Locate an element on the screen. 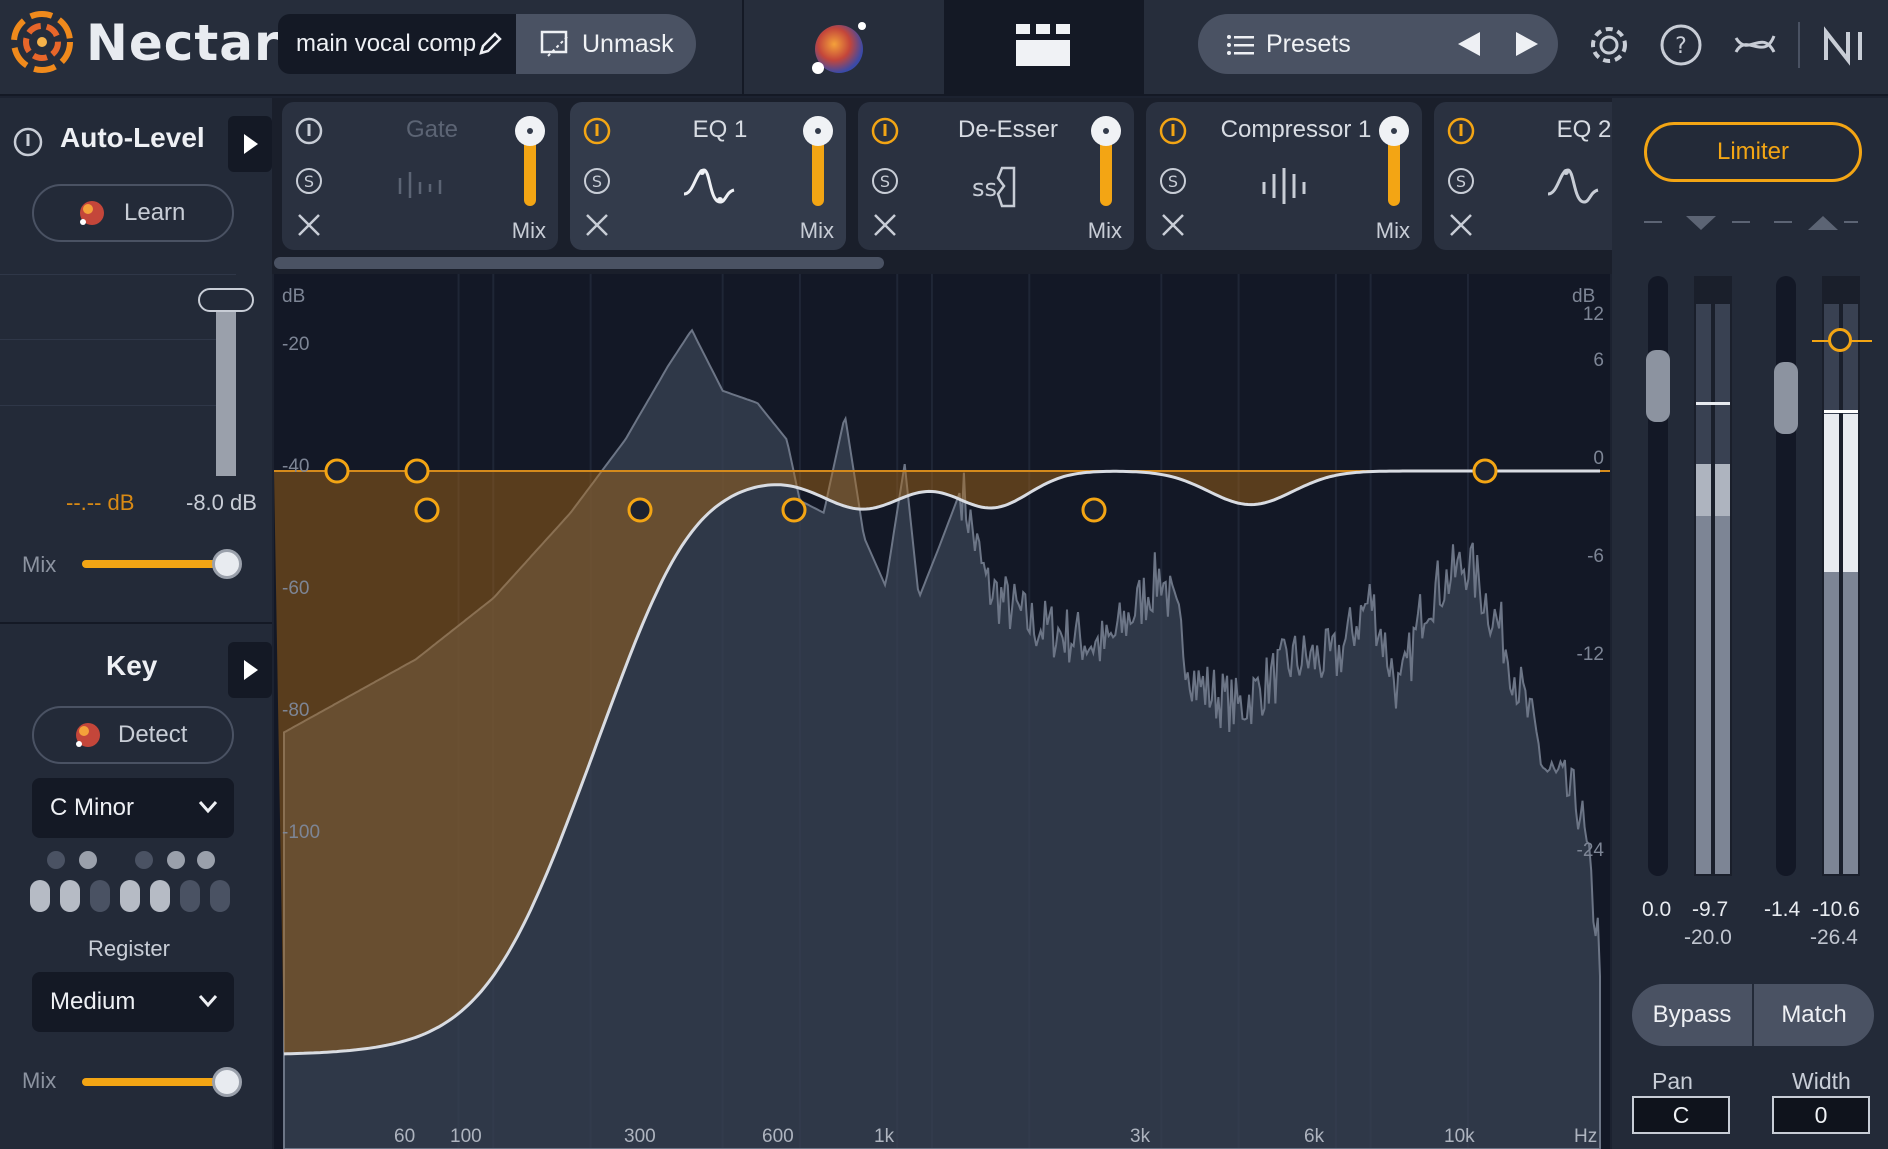  freq-axis-tick: 600 is located at coordinates (778, 1136).